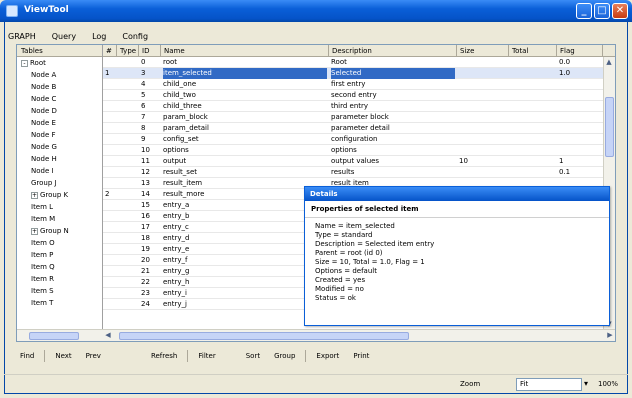 The height and width of the screenshot is (398, 632). What do you see at coordinates (185, 117) in the screenshot?
I see `table-cell: param_block` at bounding box center [185, 117].